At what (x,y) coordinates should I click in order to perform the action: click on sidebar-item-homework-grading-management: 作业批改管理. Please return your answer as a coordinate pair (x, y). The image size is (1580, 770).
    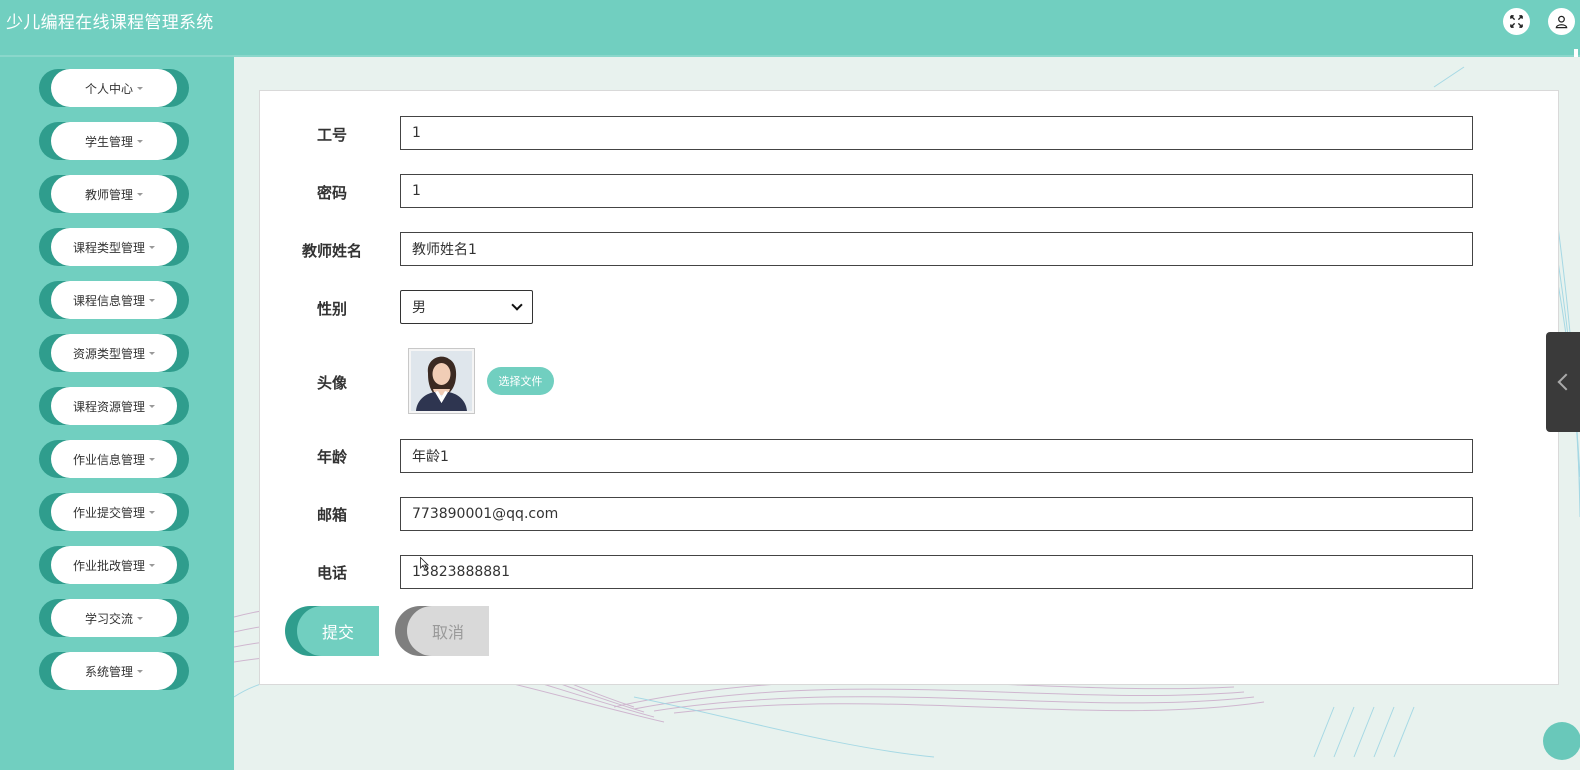
    Looking at the image, I should click on (114, 565).